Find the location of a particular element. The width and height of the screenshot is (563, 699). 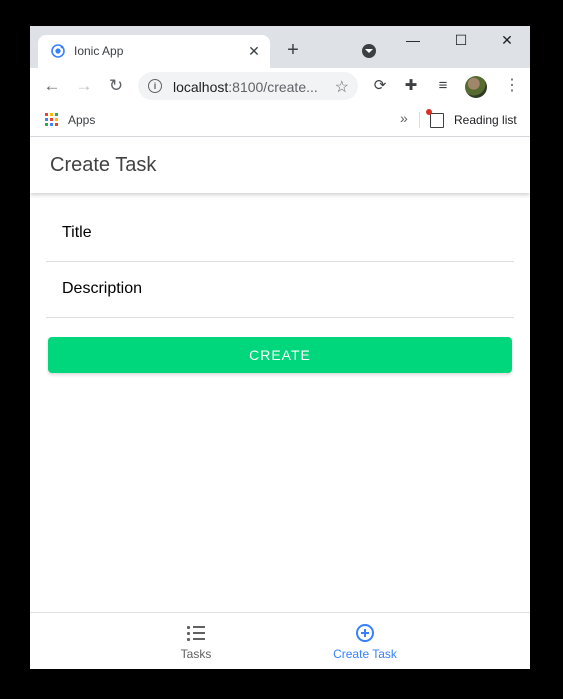

new-tab-icon: + is located at coordinates (293, 50).